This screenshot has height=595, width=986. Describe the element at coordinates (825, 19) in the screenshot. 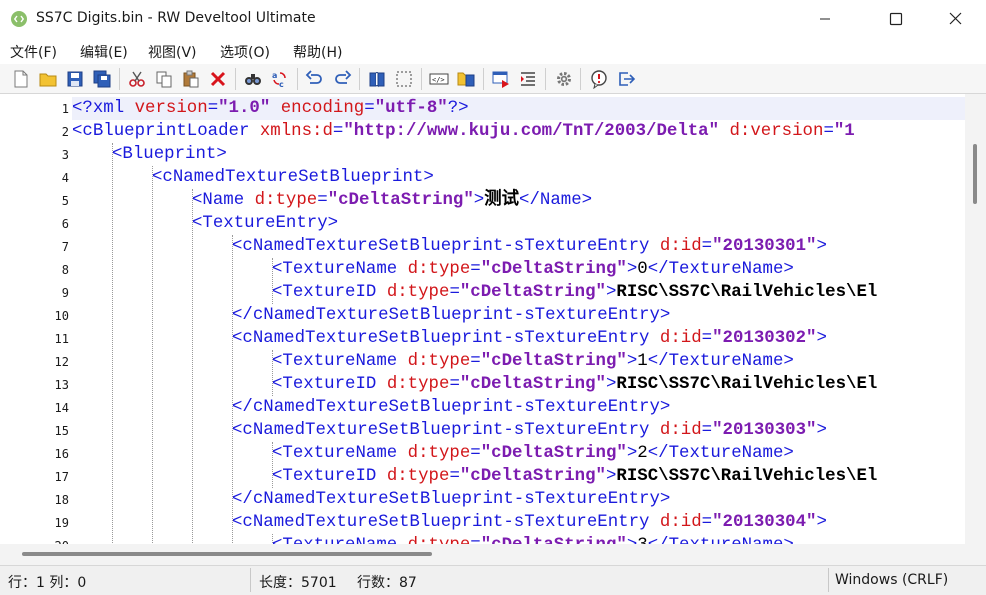

I see `minimize-button` at that location.